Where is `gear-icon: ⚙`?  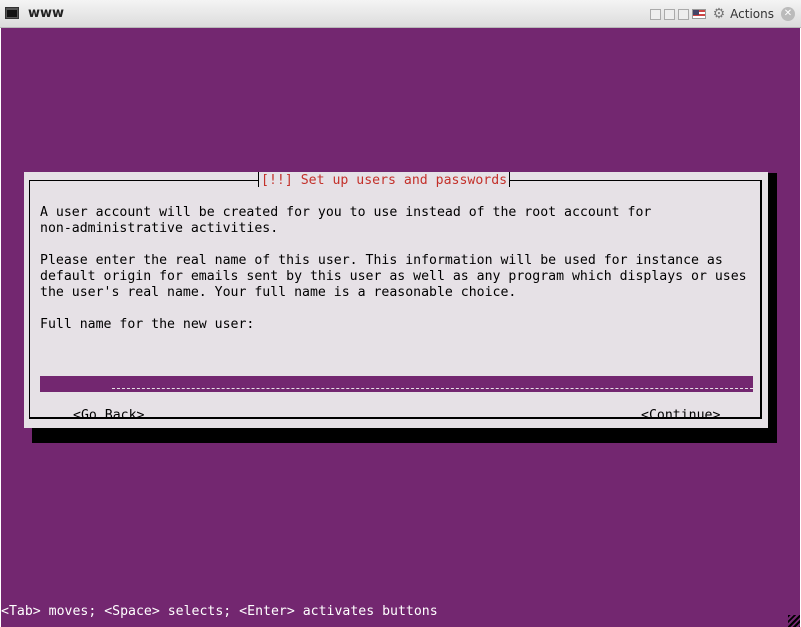
gear-icon: ⚙ is located at coordinates (719, 14).